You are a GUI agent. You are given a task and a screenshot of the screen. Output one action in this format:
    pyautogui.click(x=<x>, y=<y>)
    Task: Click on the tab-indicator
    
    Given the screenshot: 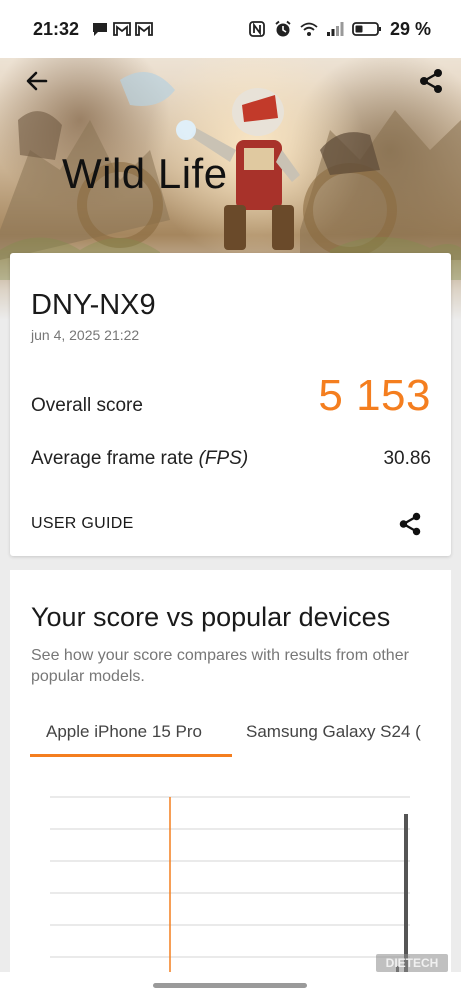 What is the action you would take?
    pyautogui.click(x=131, y=755)
    